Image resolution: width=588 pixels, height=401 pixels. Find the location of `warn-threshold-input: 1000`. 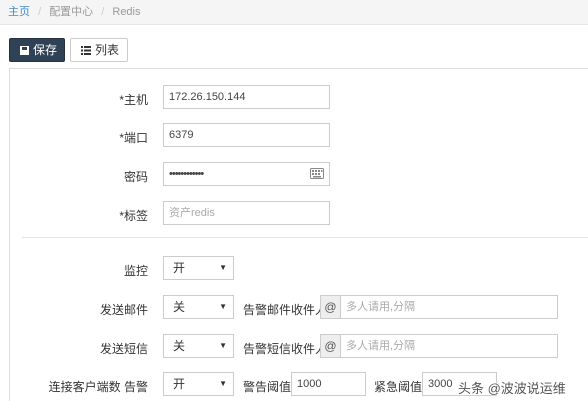

warn-threshold-input: 1000 is located at coordinates (328, 384).